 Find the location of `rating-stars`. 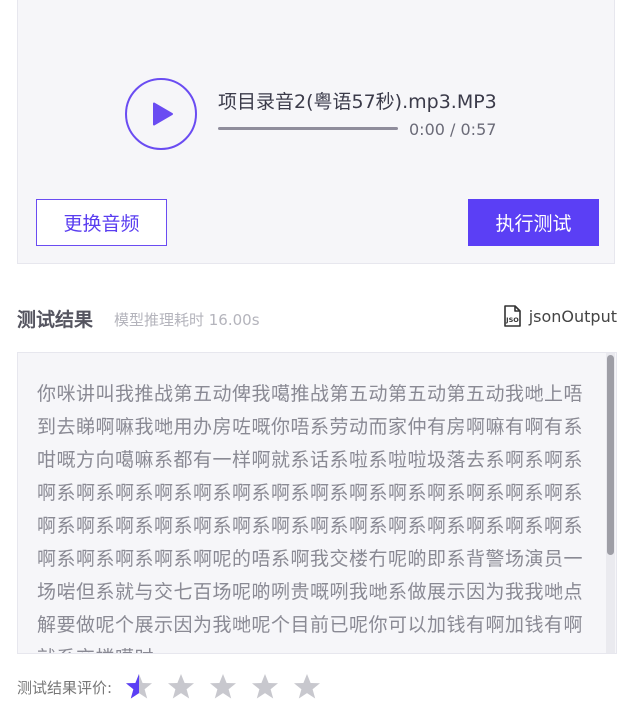

rating-stars is located at coordinates (229, 687).